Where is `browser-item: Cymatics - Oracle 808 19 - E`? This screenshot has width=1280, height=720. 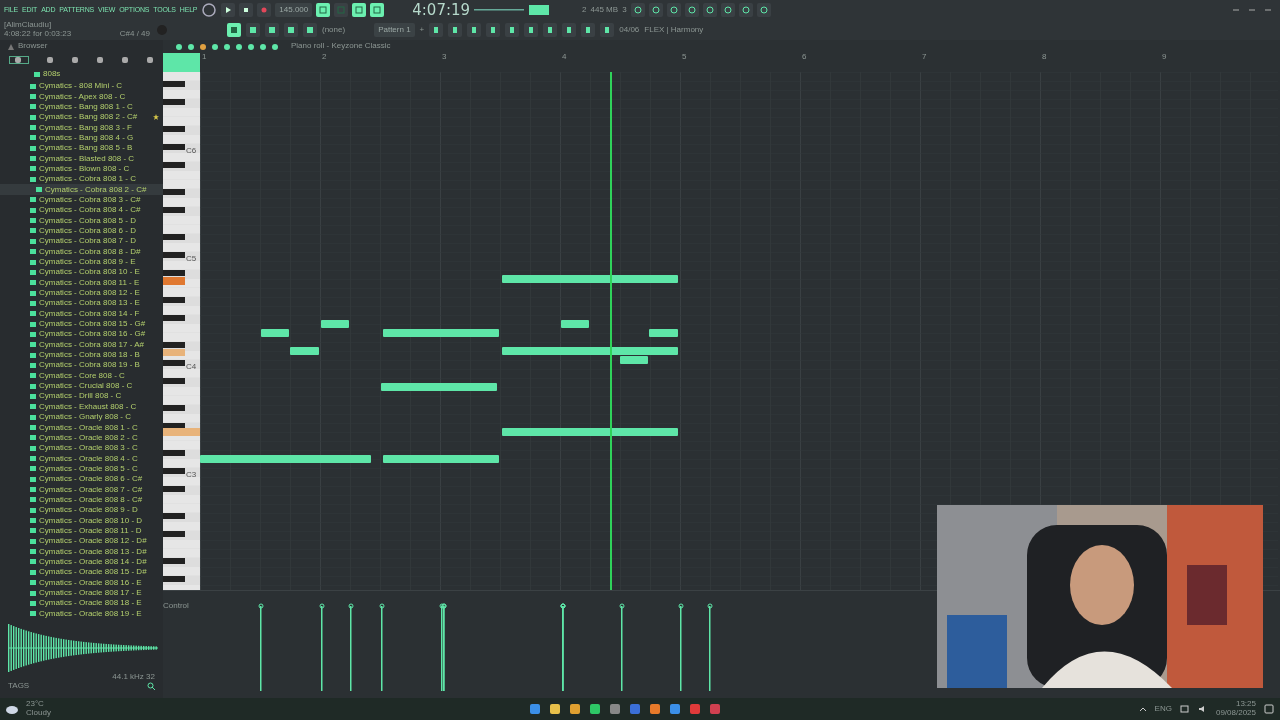
browser-item: Cymatics - Oracle 808 19 - E is located at coordinates (81, 613).